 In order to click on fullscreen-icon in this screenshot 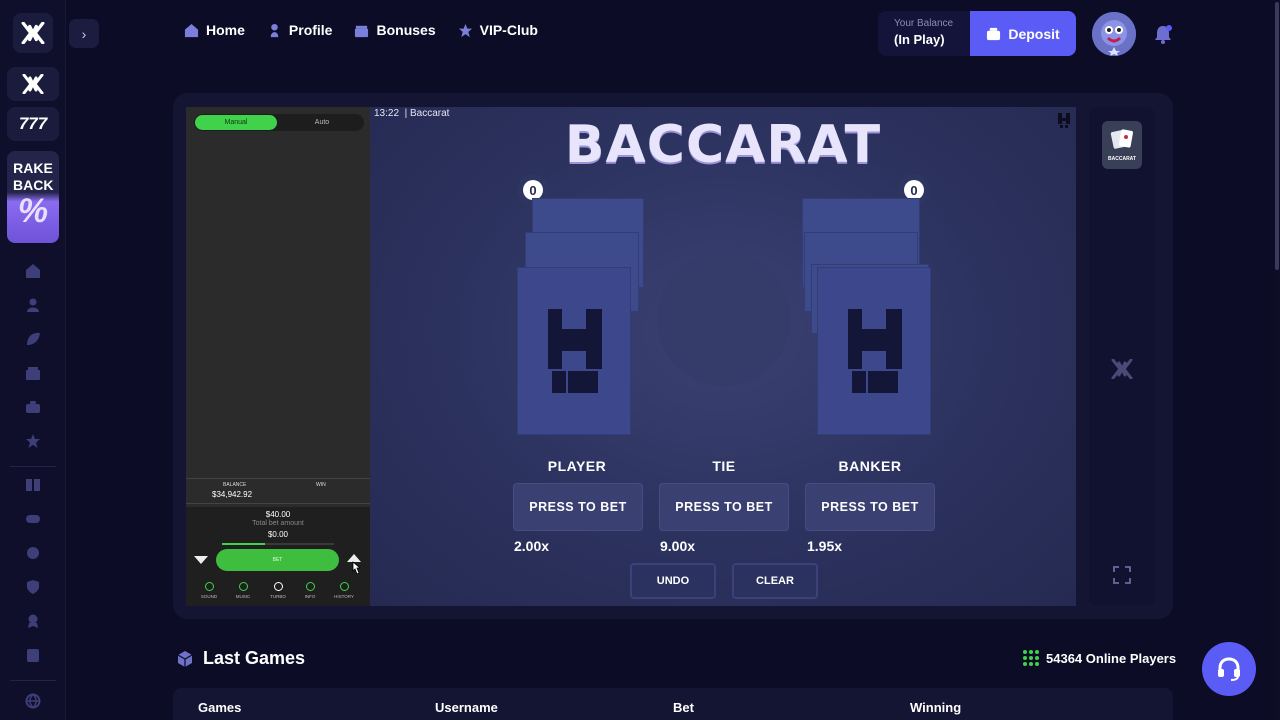, I will do `click(1122, 575)`.